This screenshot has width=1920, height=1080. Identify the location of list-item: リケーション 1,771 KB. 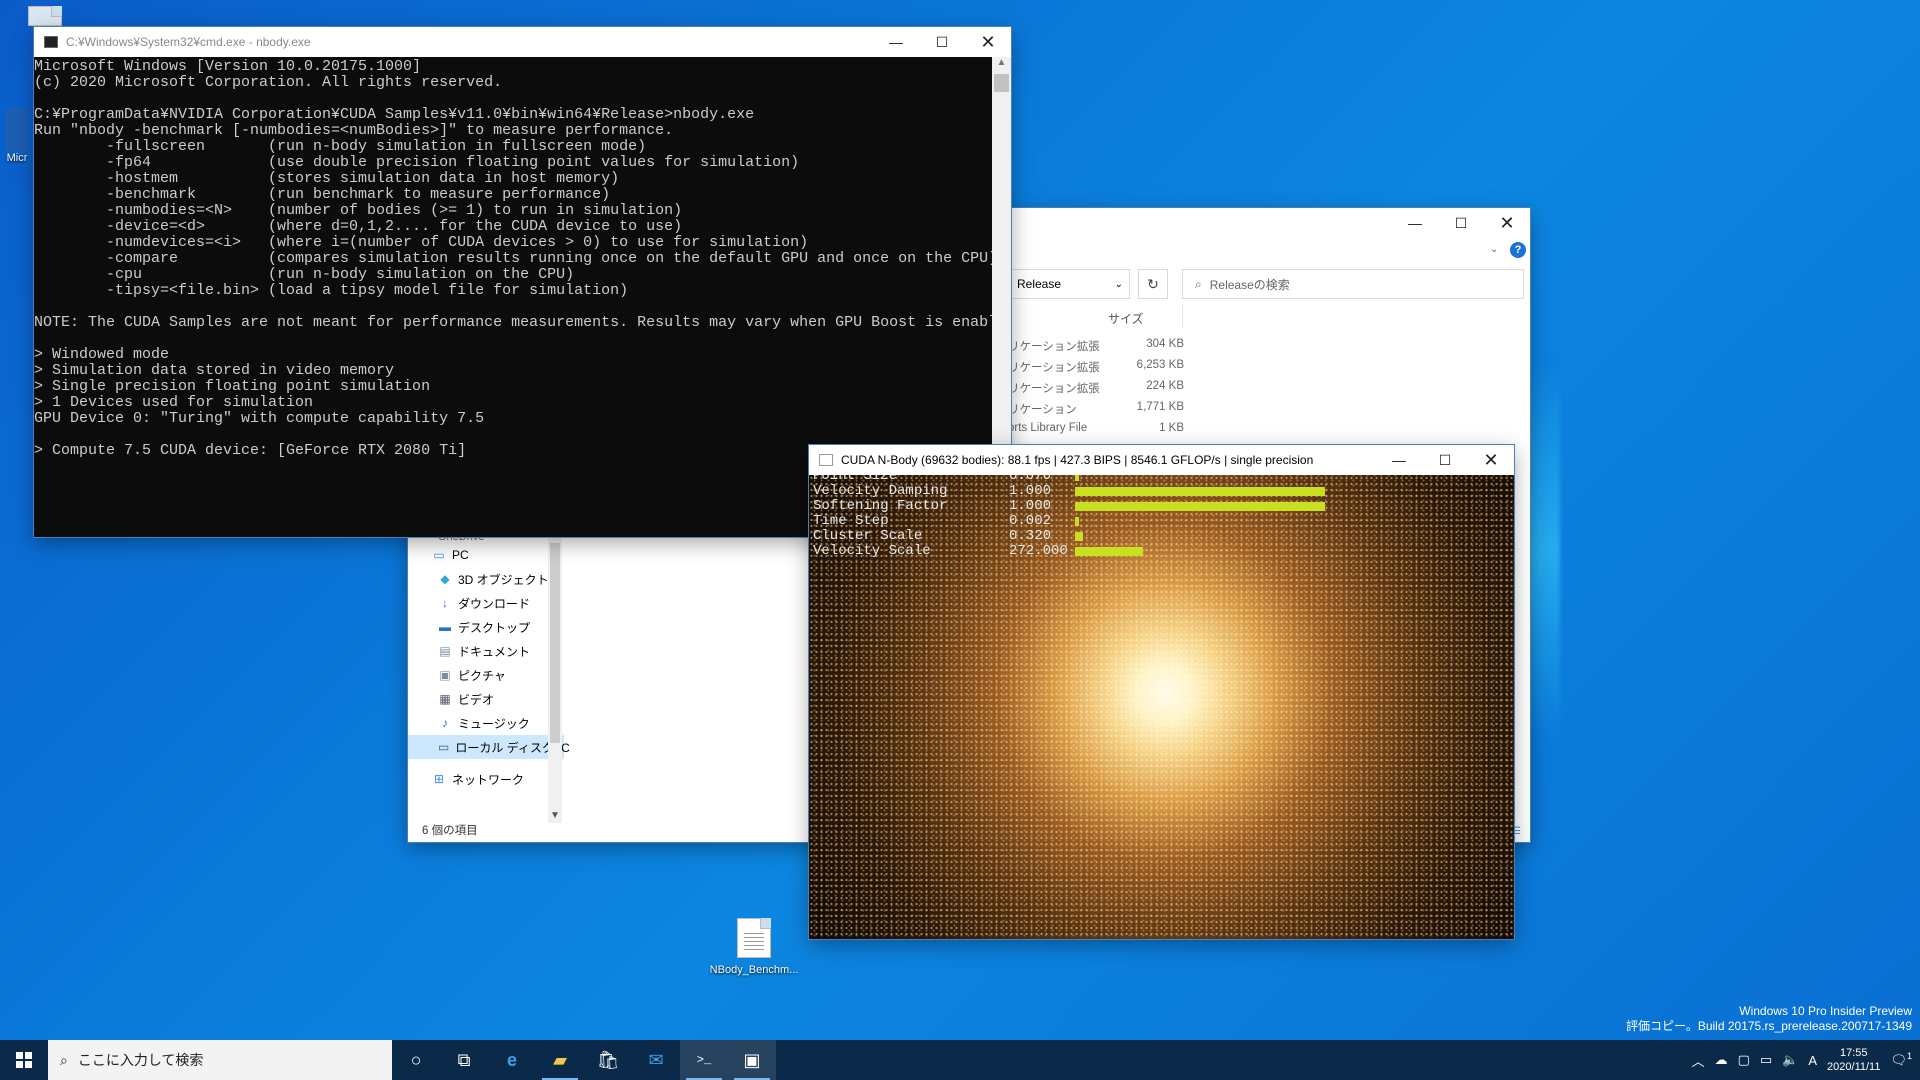
(1096, 411).